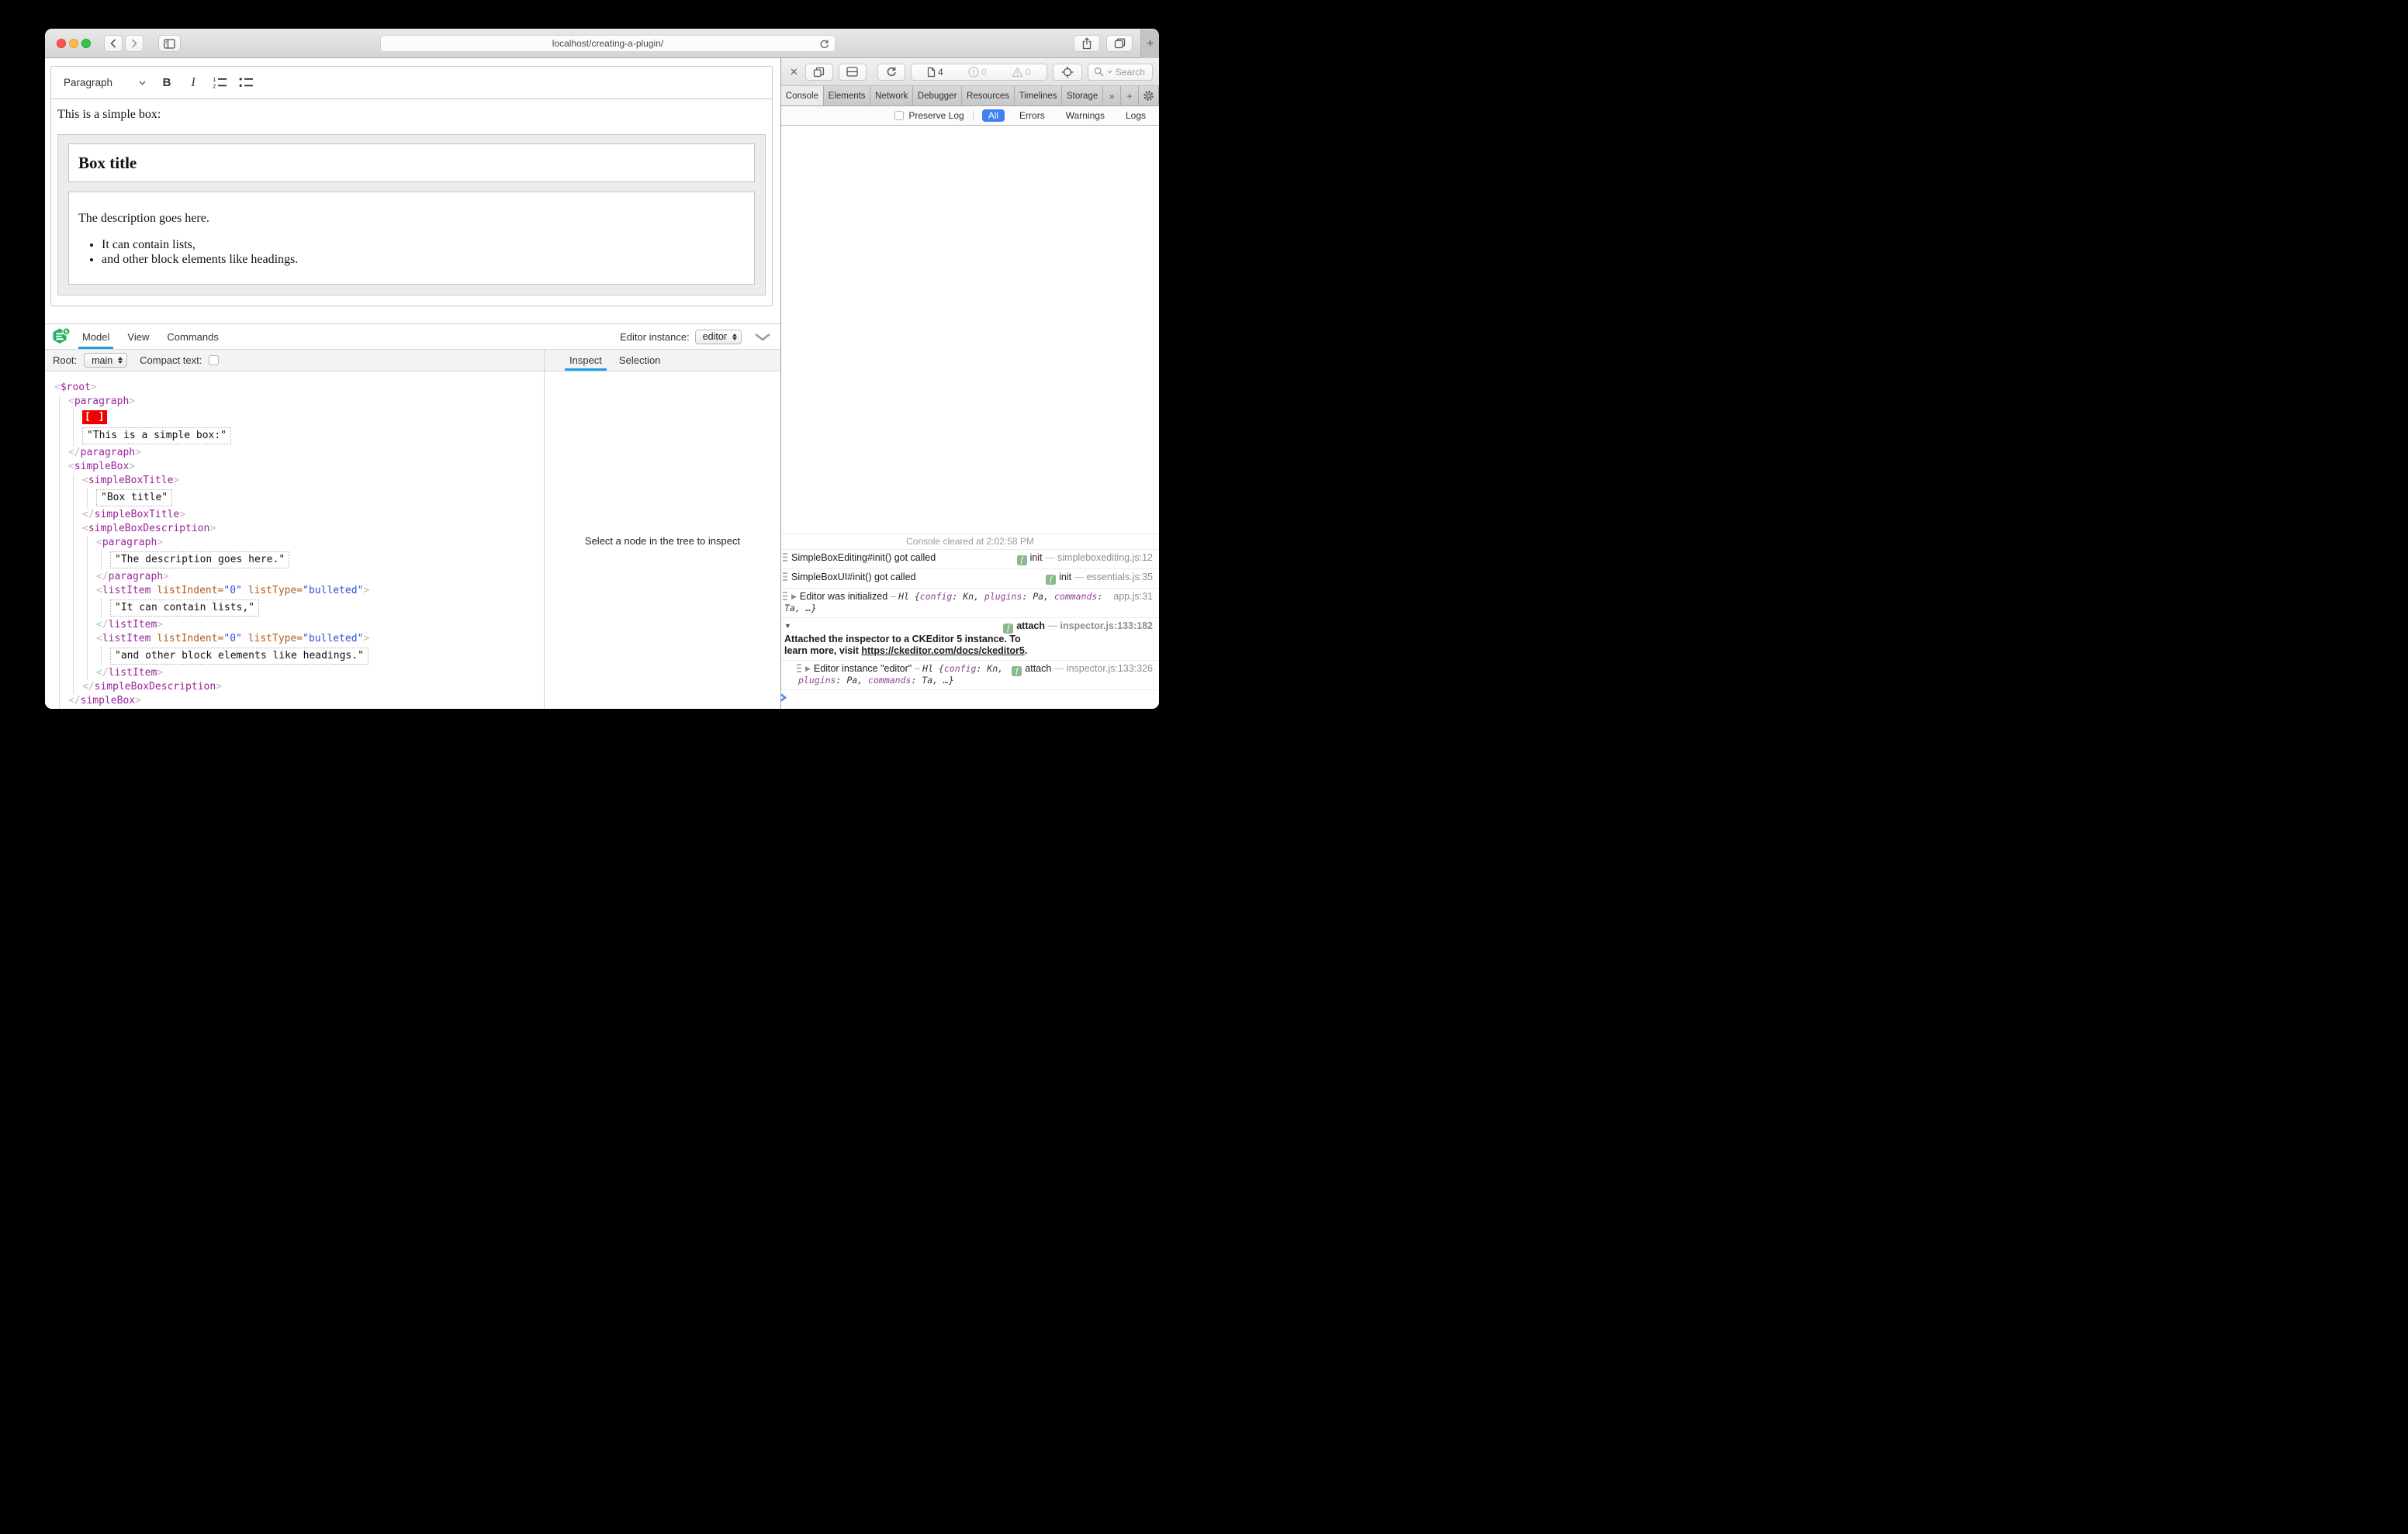  Describe the element at coordinates (185, 608) in the screenshot. I see `tree-text-node: "It can contain lists,"` at that location.